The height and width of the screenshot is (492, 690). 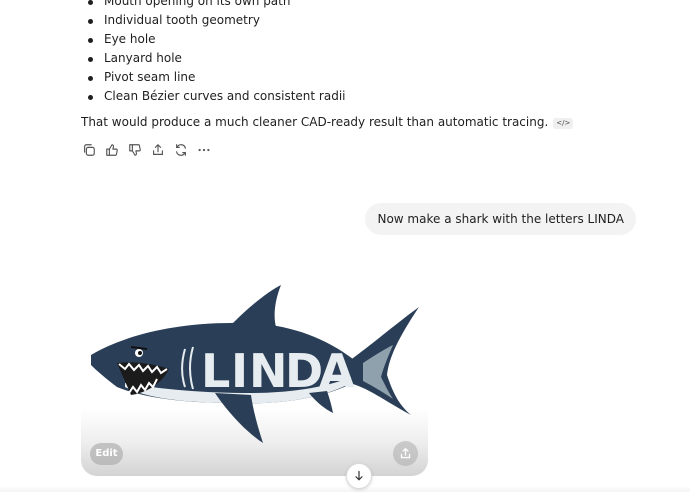 I want to click on share-button, so click(x=158, y=150).